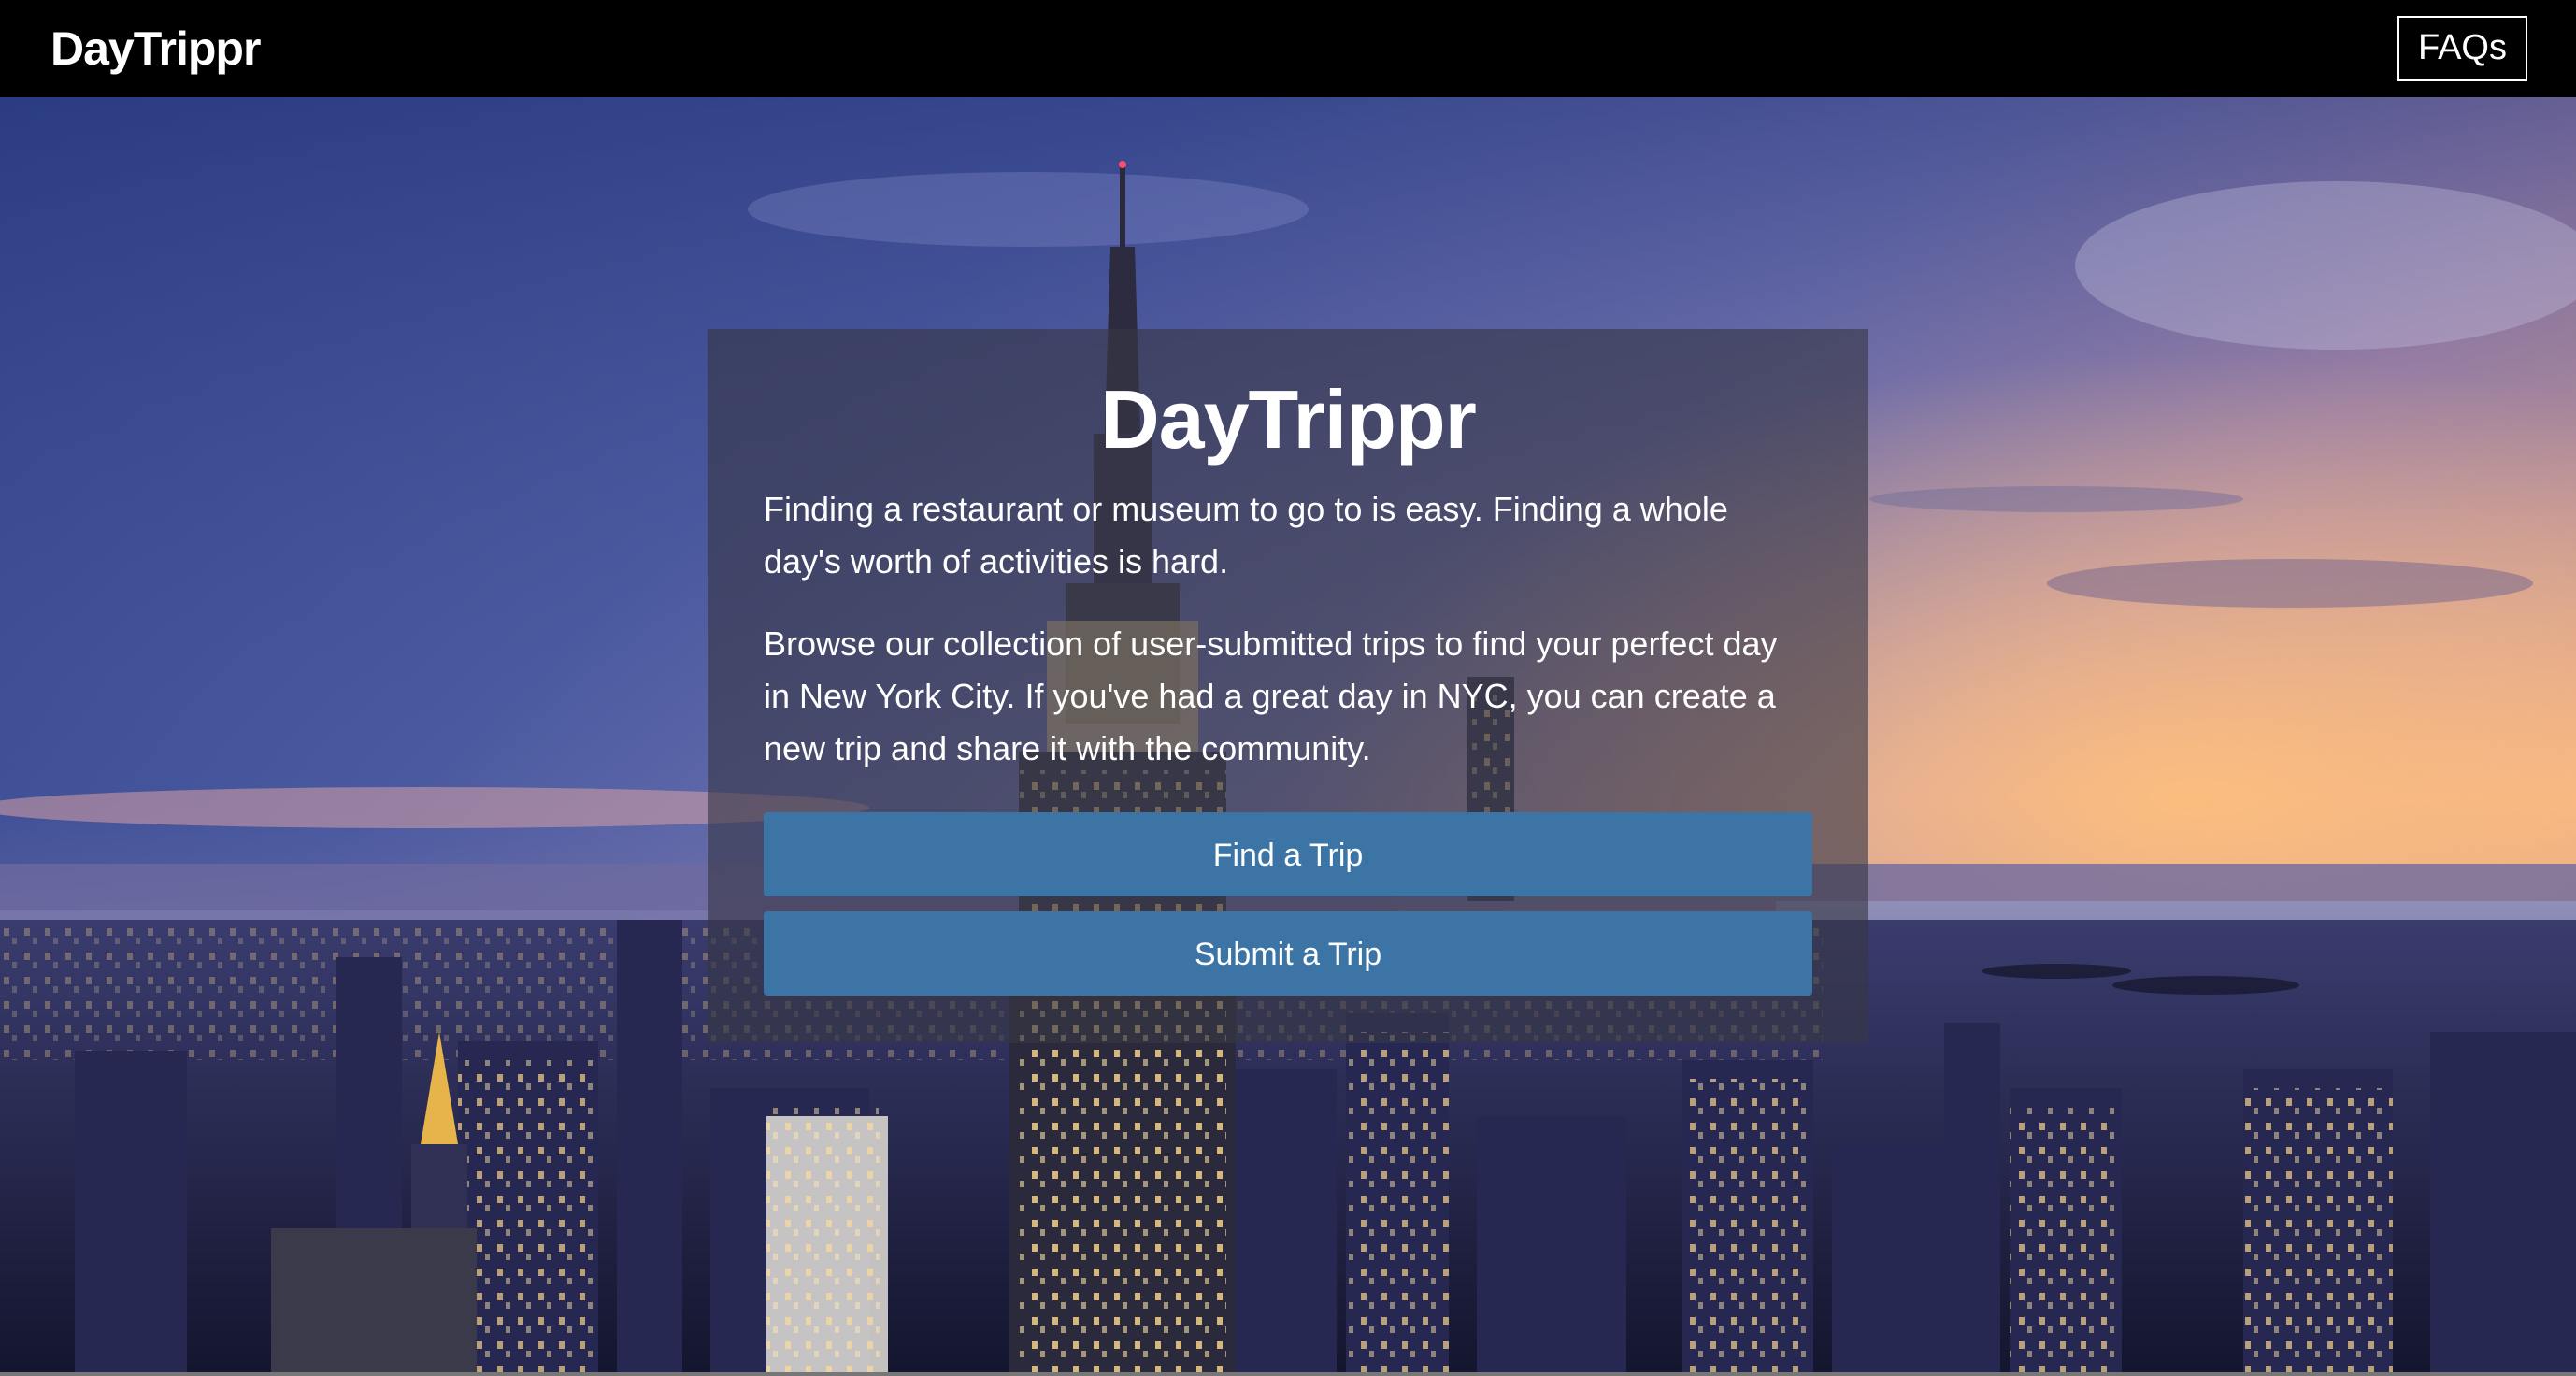 This screenshot has height=1376, width=2576. Describe the element at coordinates (1288, 854) in the screenshot. I see `find-trip-button: Find a Trip` at that location.